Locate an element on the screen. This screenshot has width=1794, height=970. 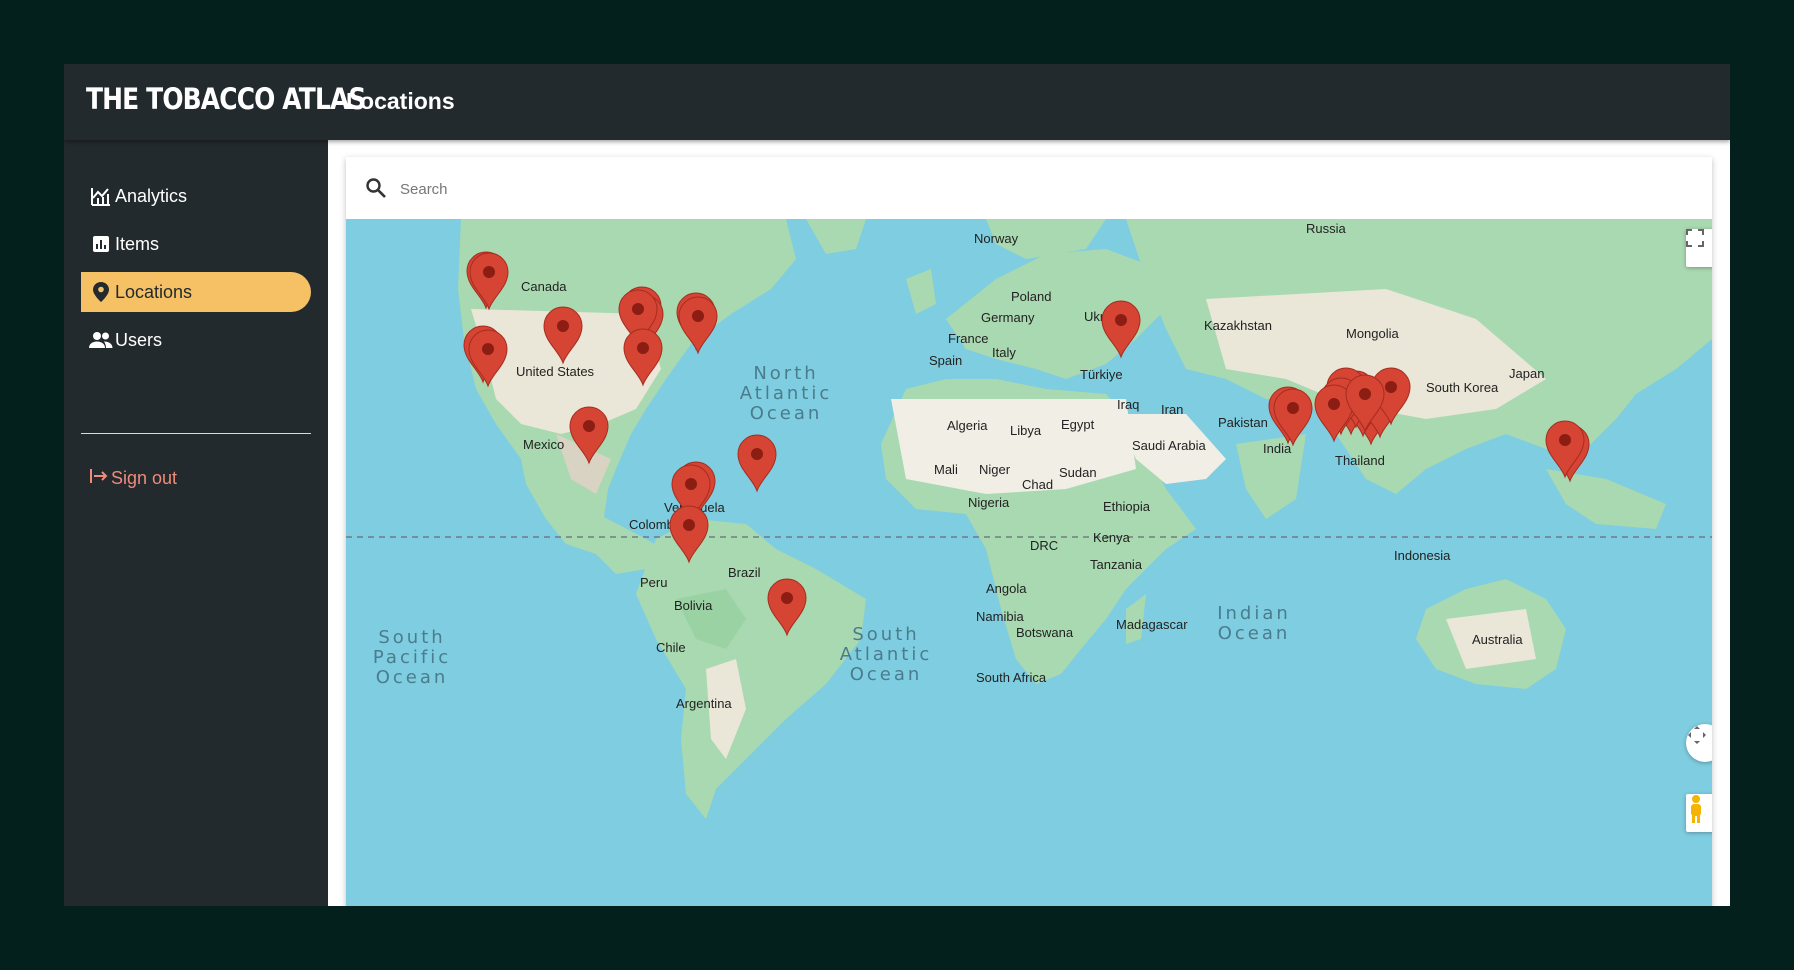
page-title: Locations is located at coordinates (400, 101).